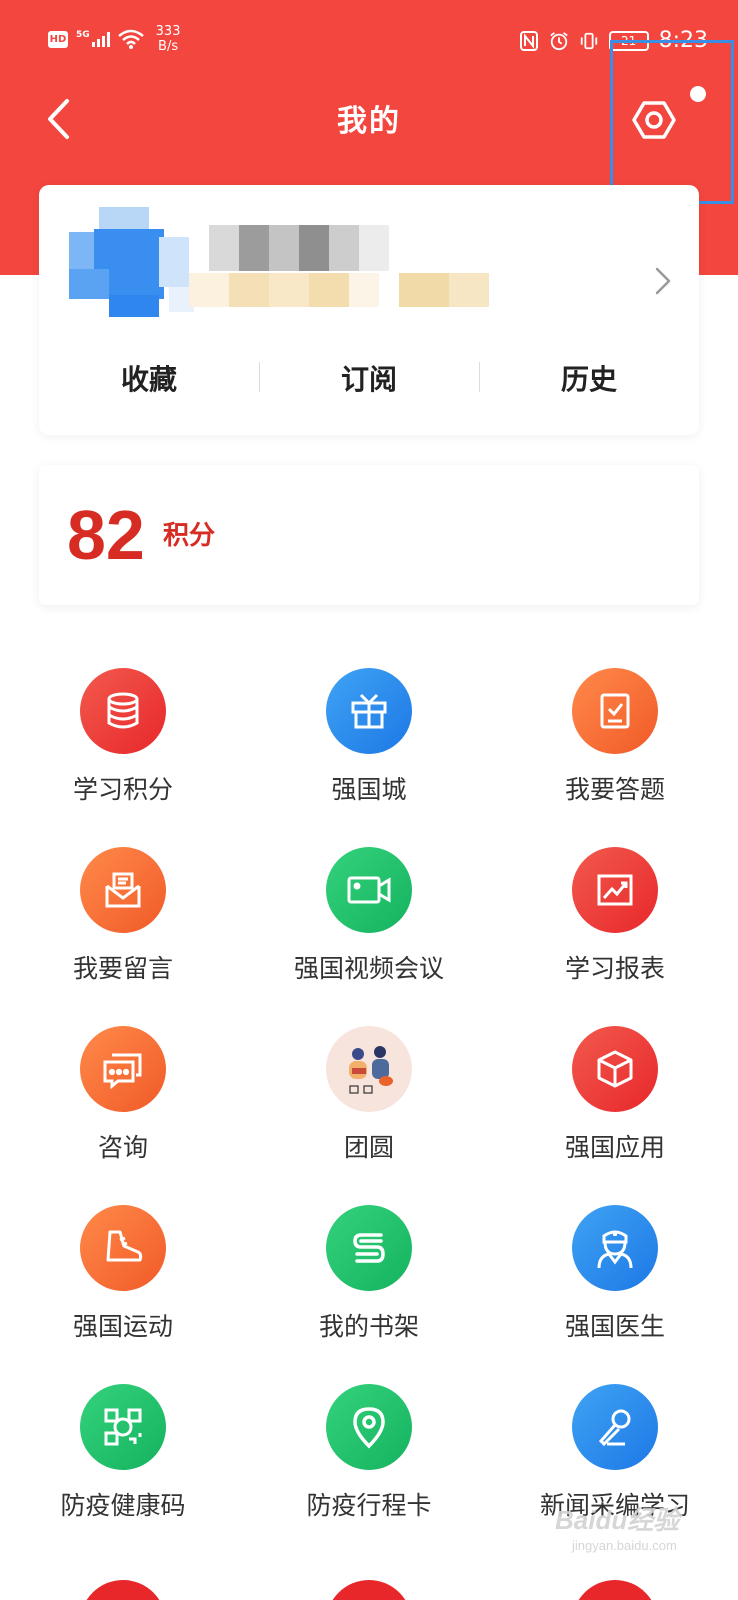 The height and width of the screenshot is (1600, 738). Describe the element at coordinates (122, 1326) in the screenshot. I see `grid-item-label: 强国运动` at that location.